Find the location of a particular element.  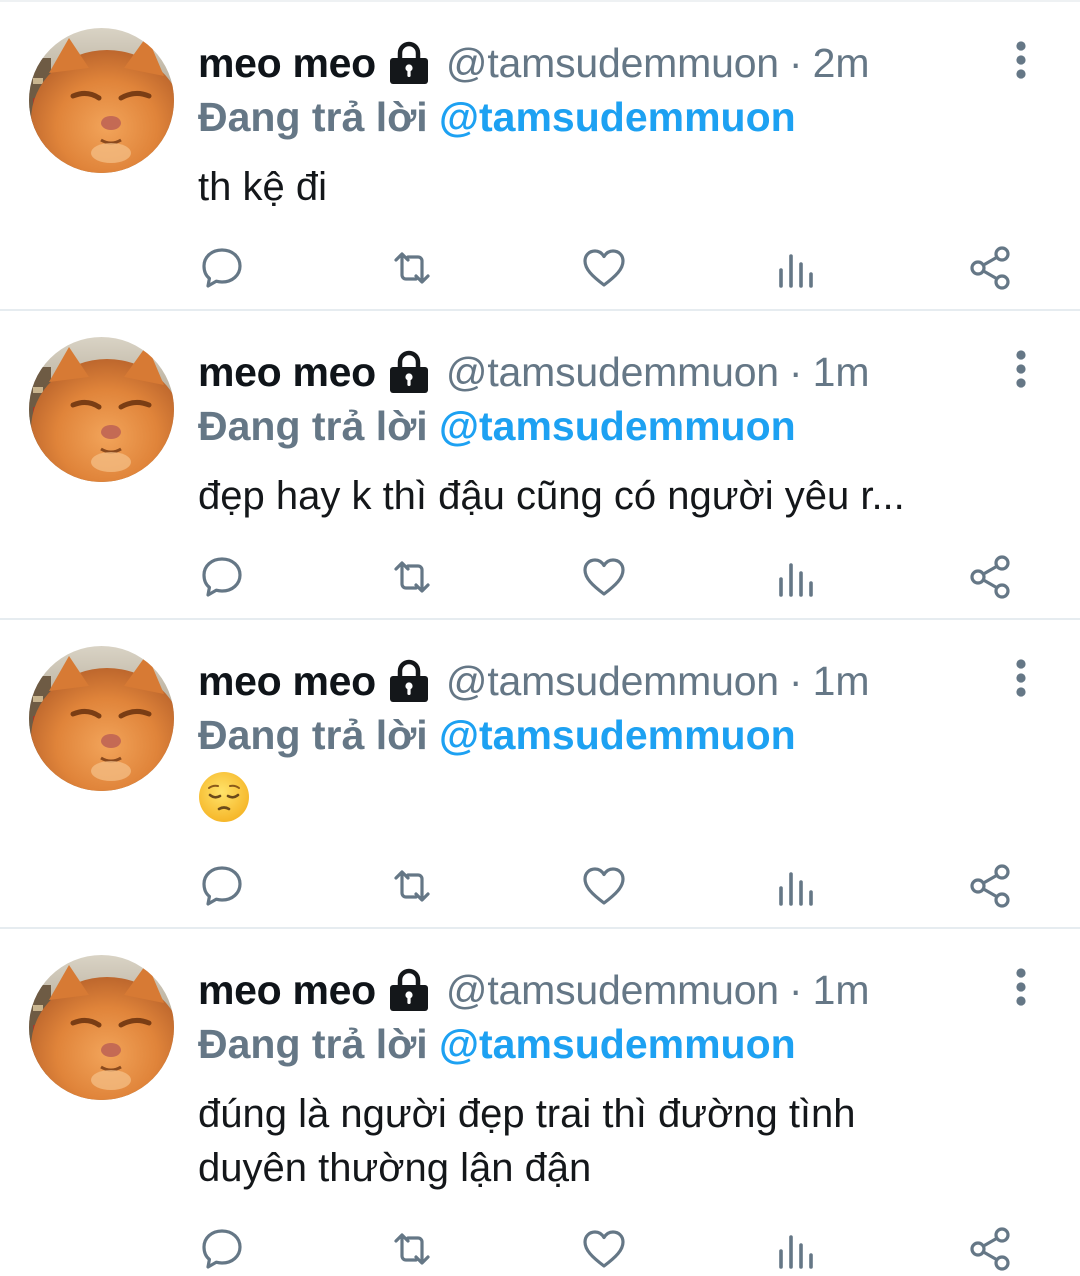

timestamp: 2m is located at coordinates (841, 63).